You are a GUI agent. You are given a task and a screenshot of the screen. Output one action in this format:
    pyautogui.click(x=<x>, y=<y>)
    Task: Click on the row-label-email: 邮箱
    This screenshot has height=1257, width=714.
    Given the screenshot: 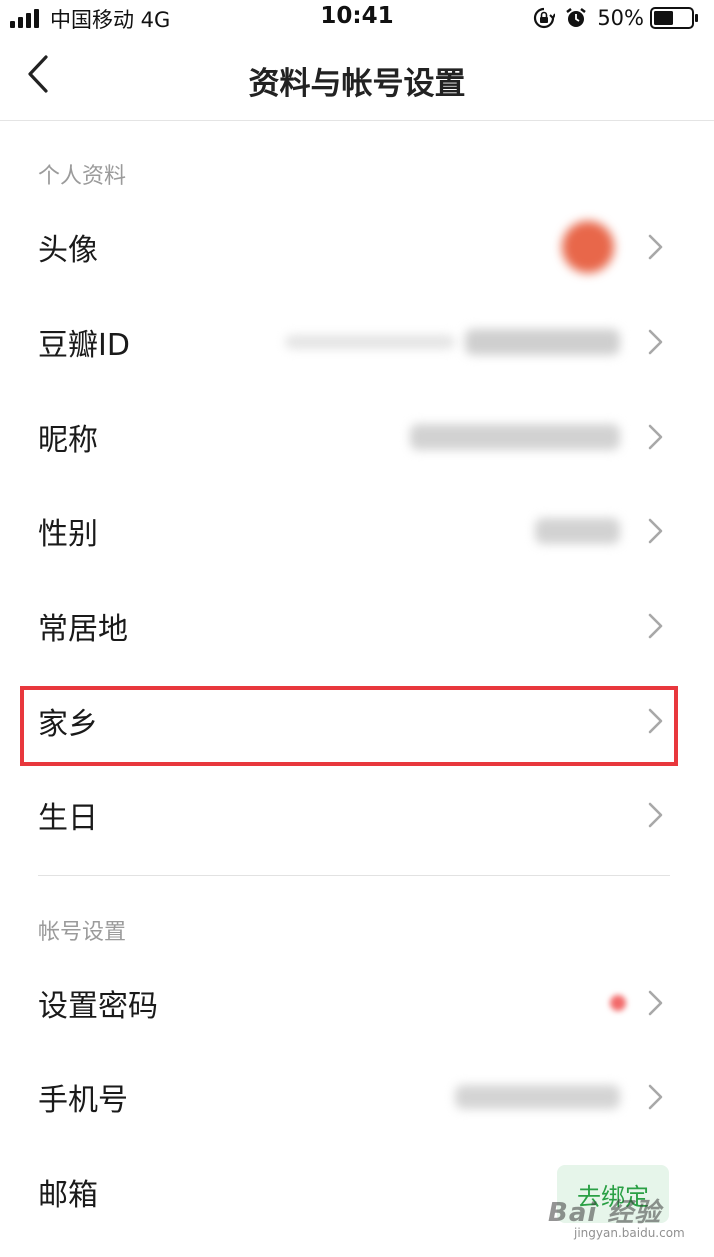 What is the action you would take?
    pyautogui.click(x=68, y=1195)
    